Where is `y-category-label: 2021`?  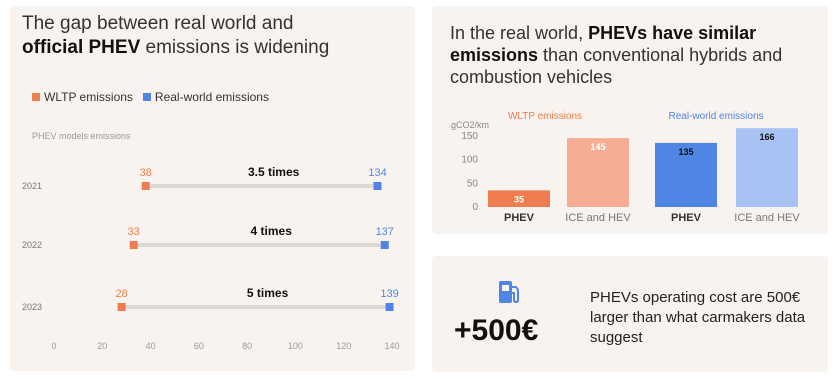
y-category-label: 2021 is located at coordinates (32, 186).